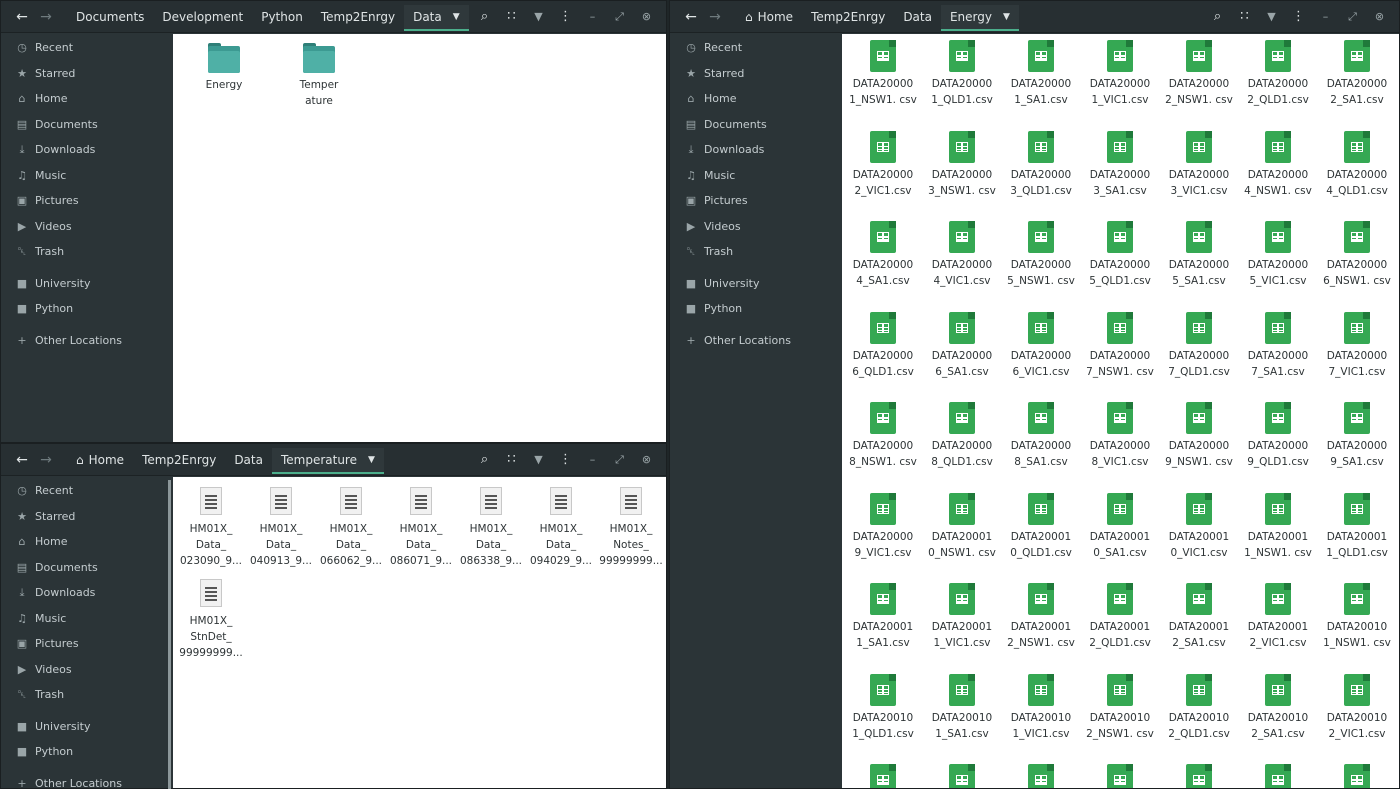  What do you see at coordinates (756, 227) in the screenshot?
I see `sidebar-item-videos: ▶ Videos` at bounding box center [756, 227].